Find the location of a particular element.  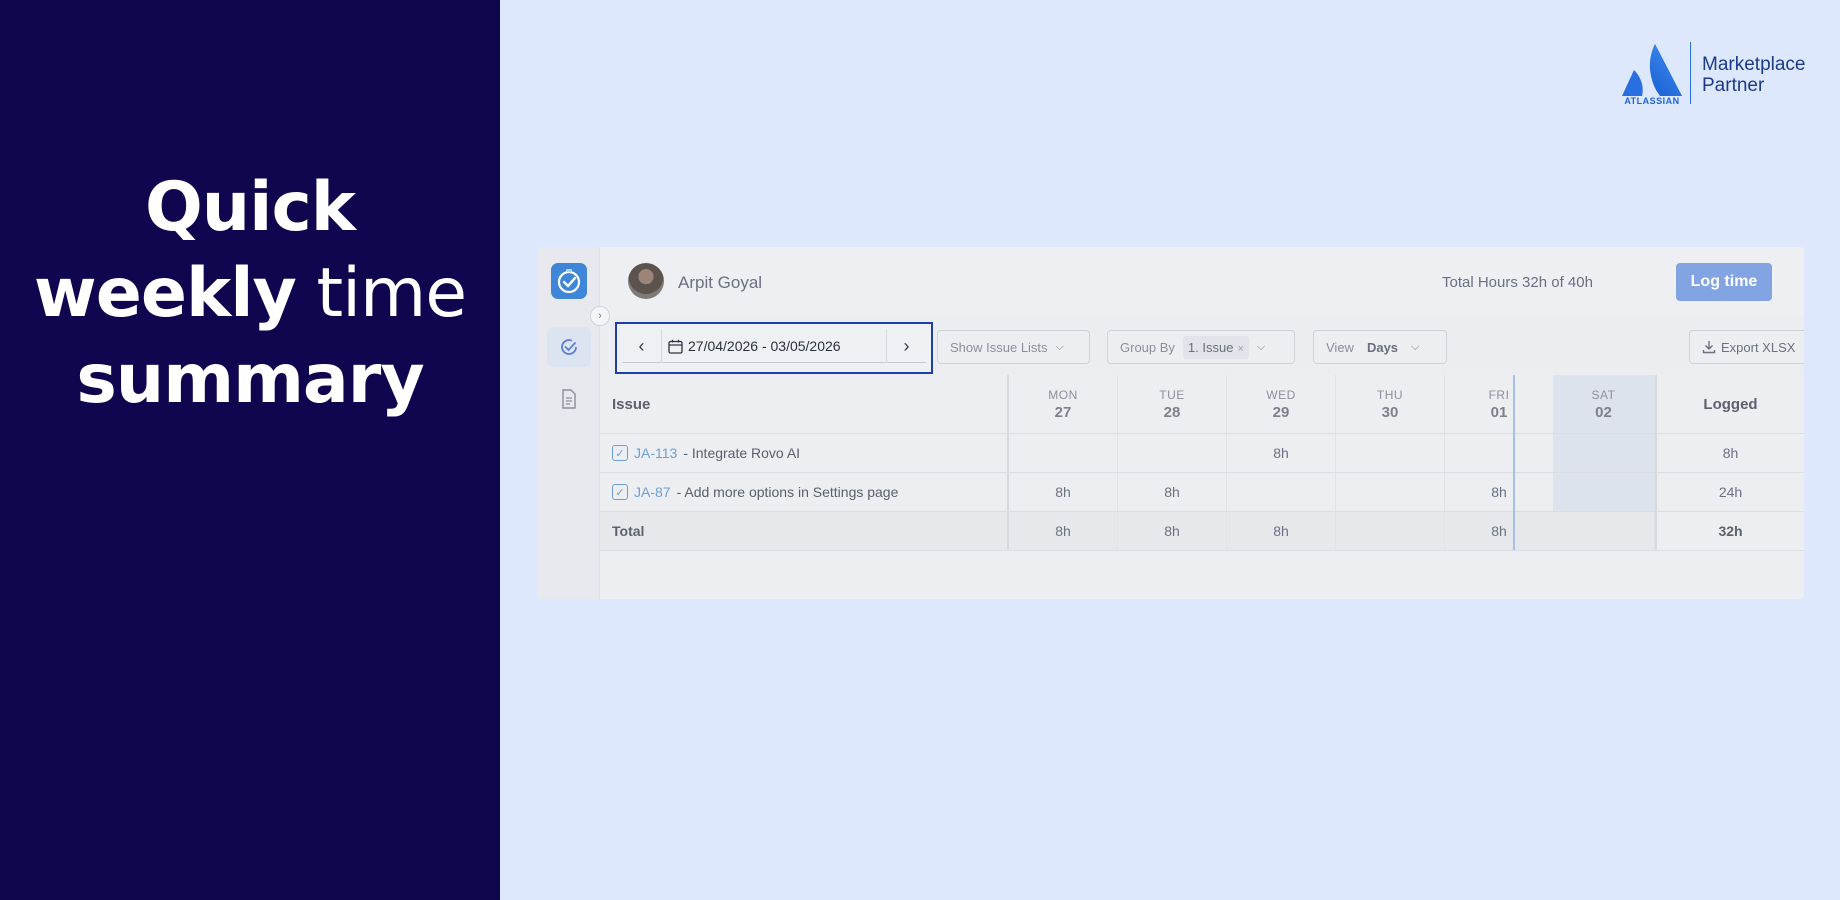

day-name: TUE is located at coordinates (1172, 394).